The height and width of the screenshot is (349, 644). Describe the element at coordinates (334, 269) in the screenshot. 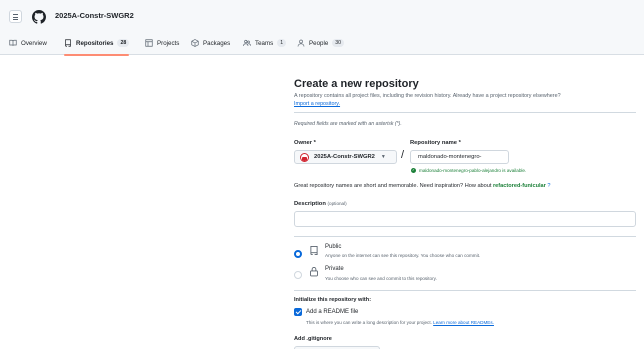

I see `private-title: Private` at that location.